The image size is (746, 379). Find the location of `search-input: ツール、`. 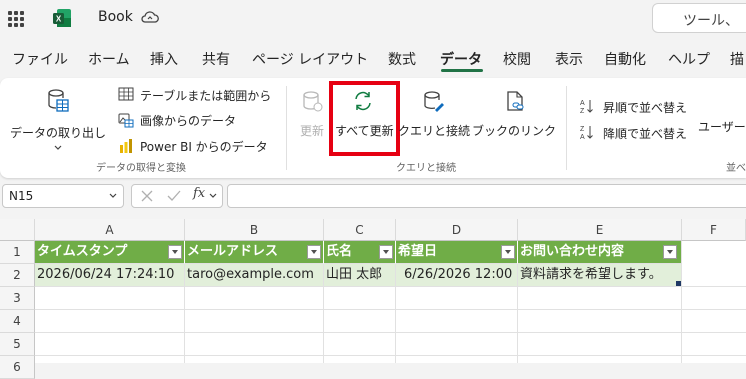

search-input: ツール、 is located at coordinates (699, 18).